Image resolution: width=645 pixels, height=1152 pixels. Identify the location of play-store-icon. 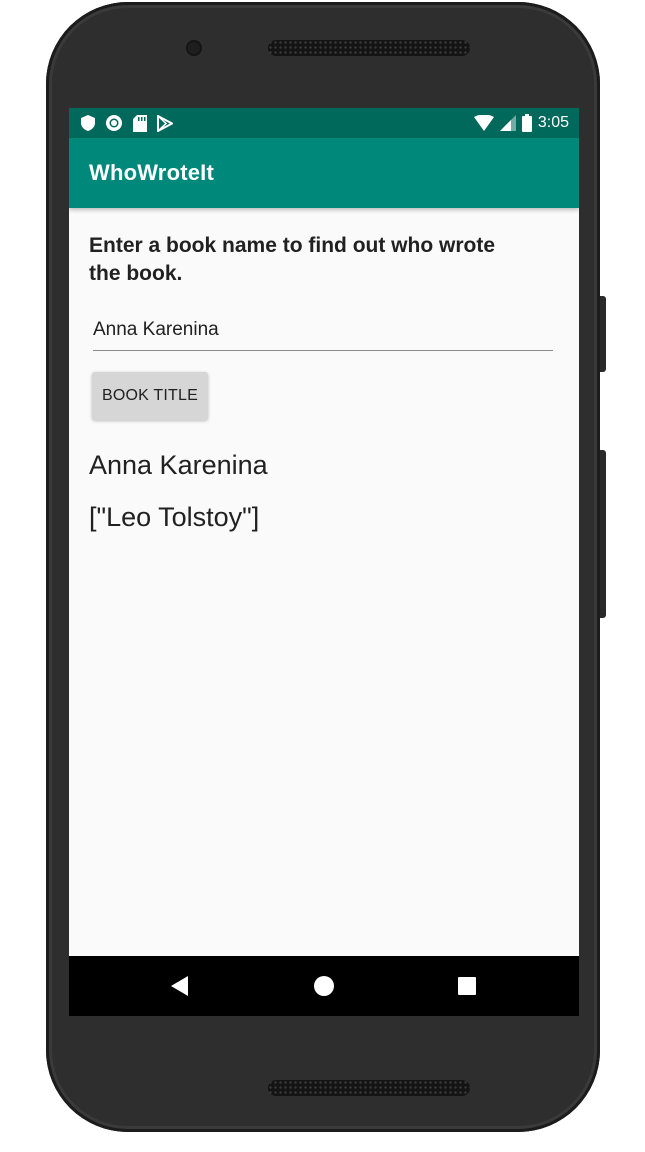
(165, 123).